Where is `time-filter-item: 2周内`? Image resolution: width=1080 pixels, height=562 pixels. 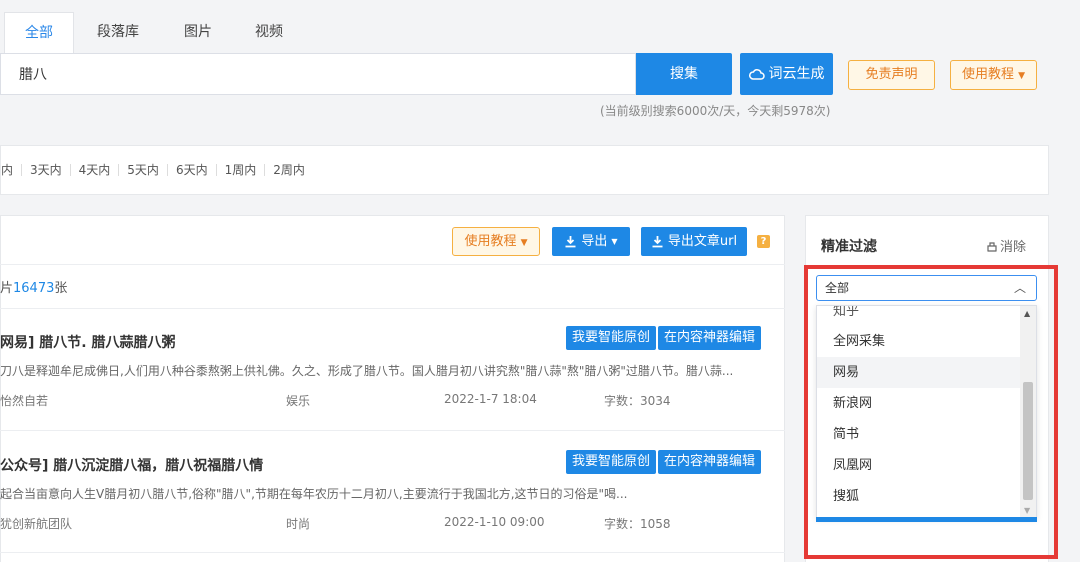 time-filter-item: 2周内 is located at coordinates (289, 170).